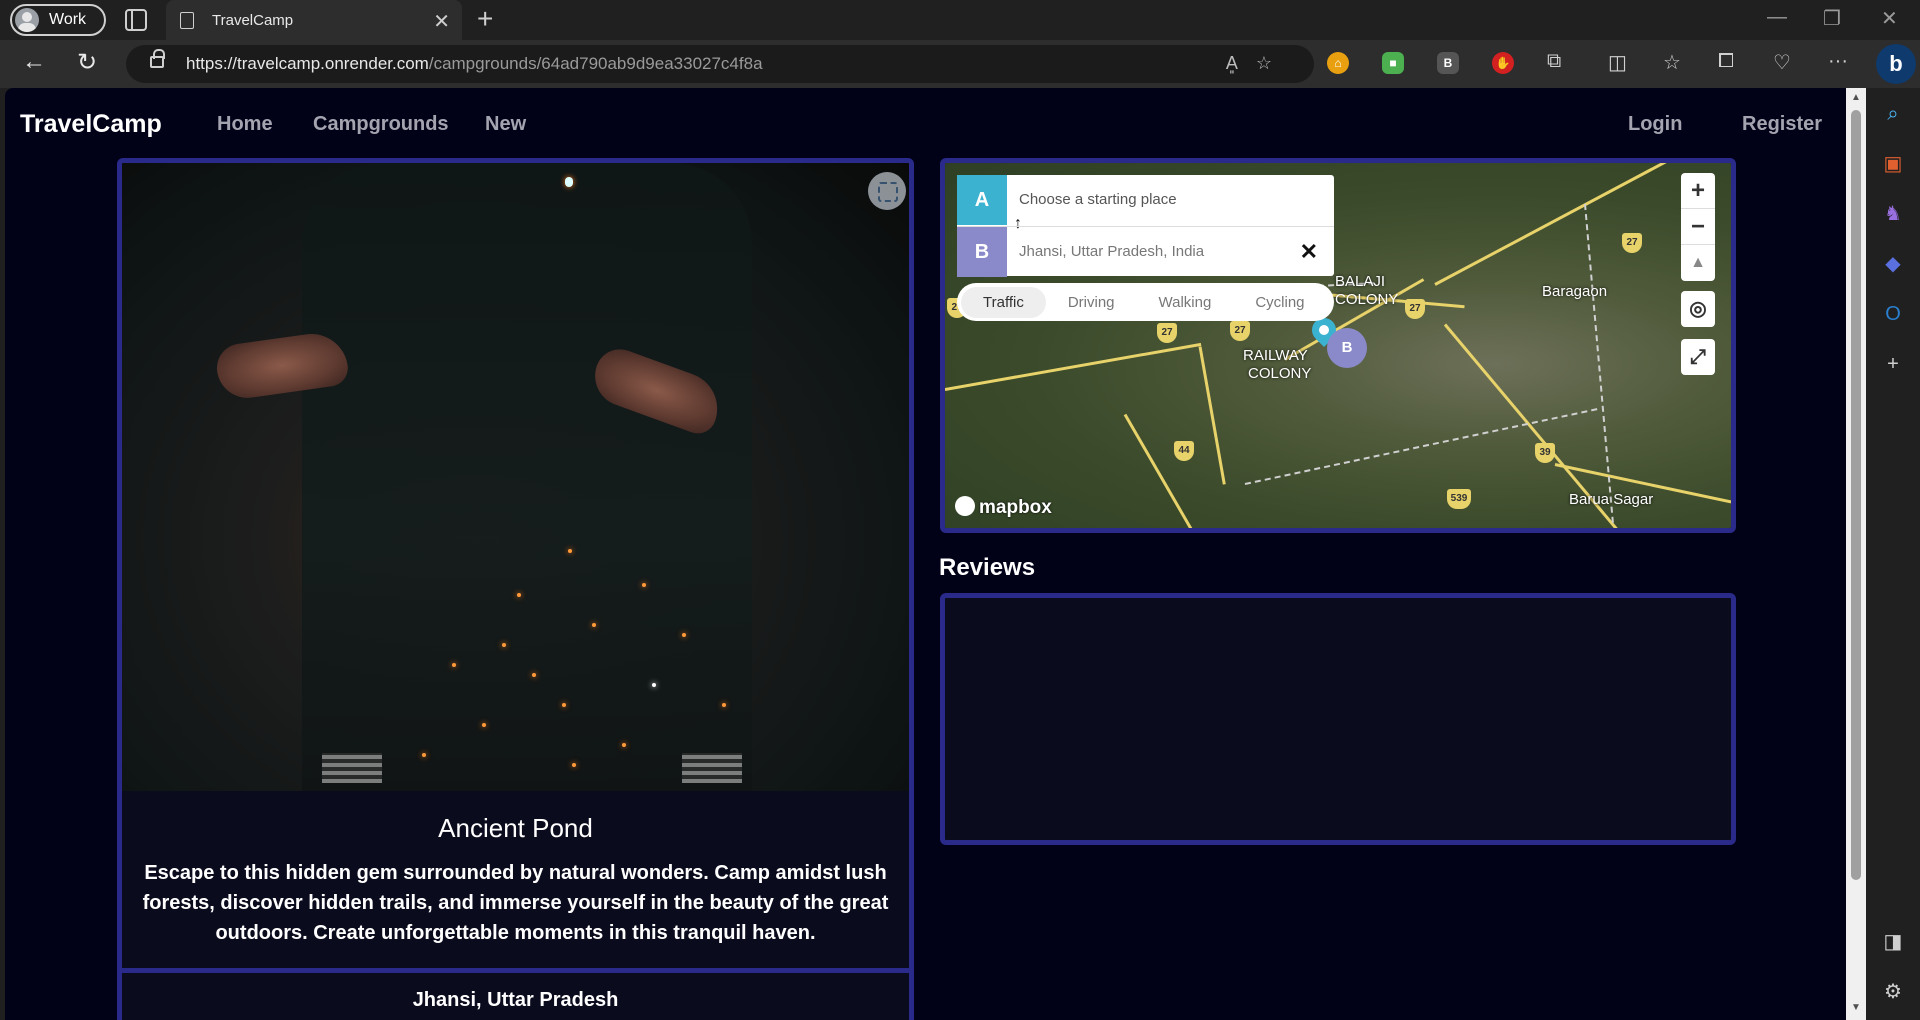  What do you see at coordinates (1838, 61) in the screenshot?
I see `more-icon: ···` at bounding box center [1838, 61].